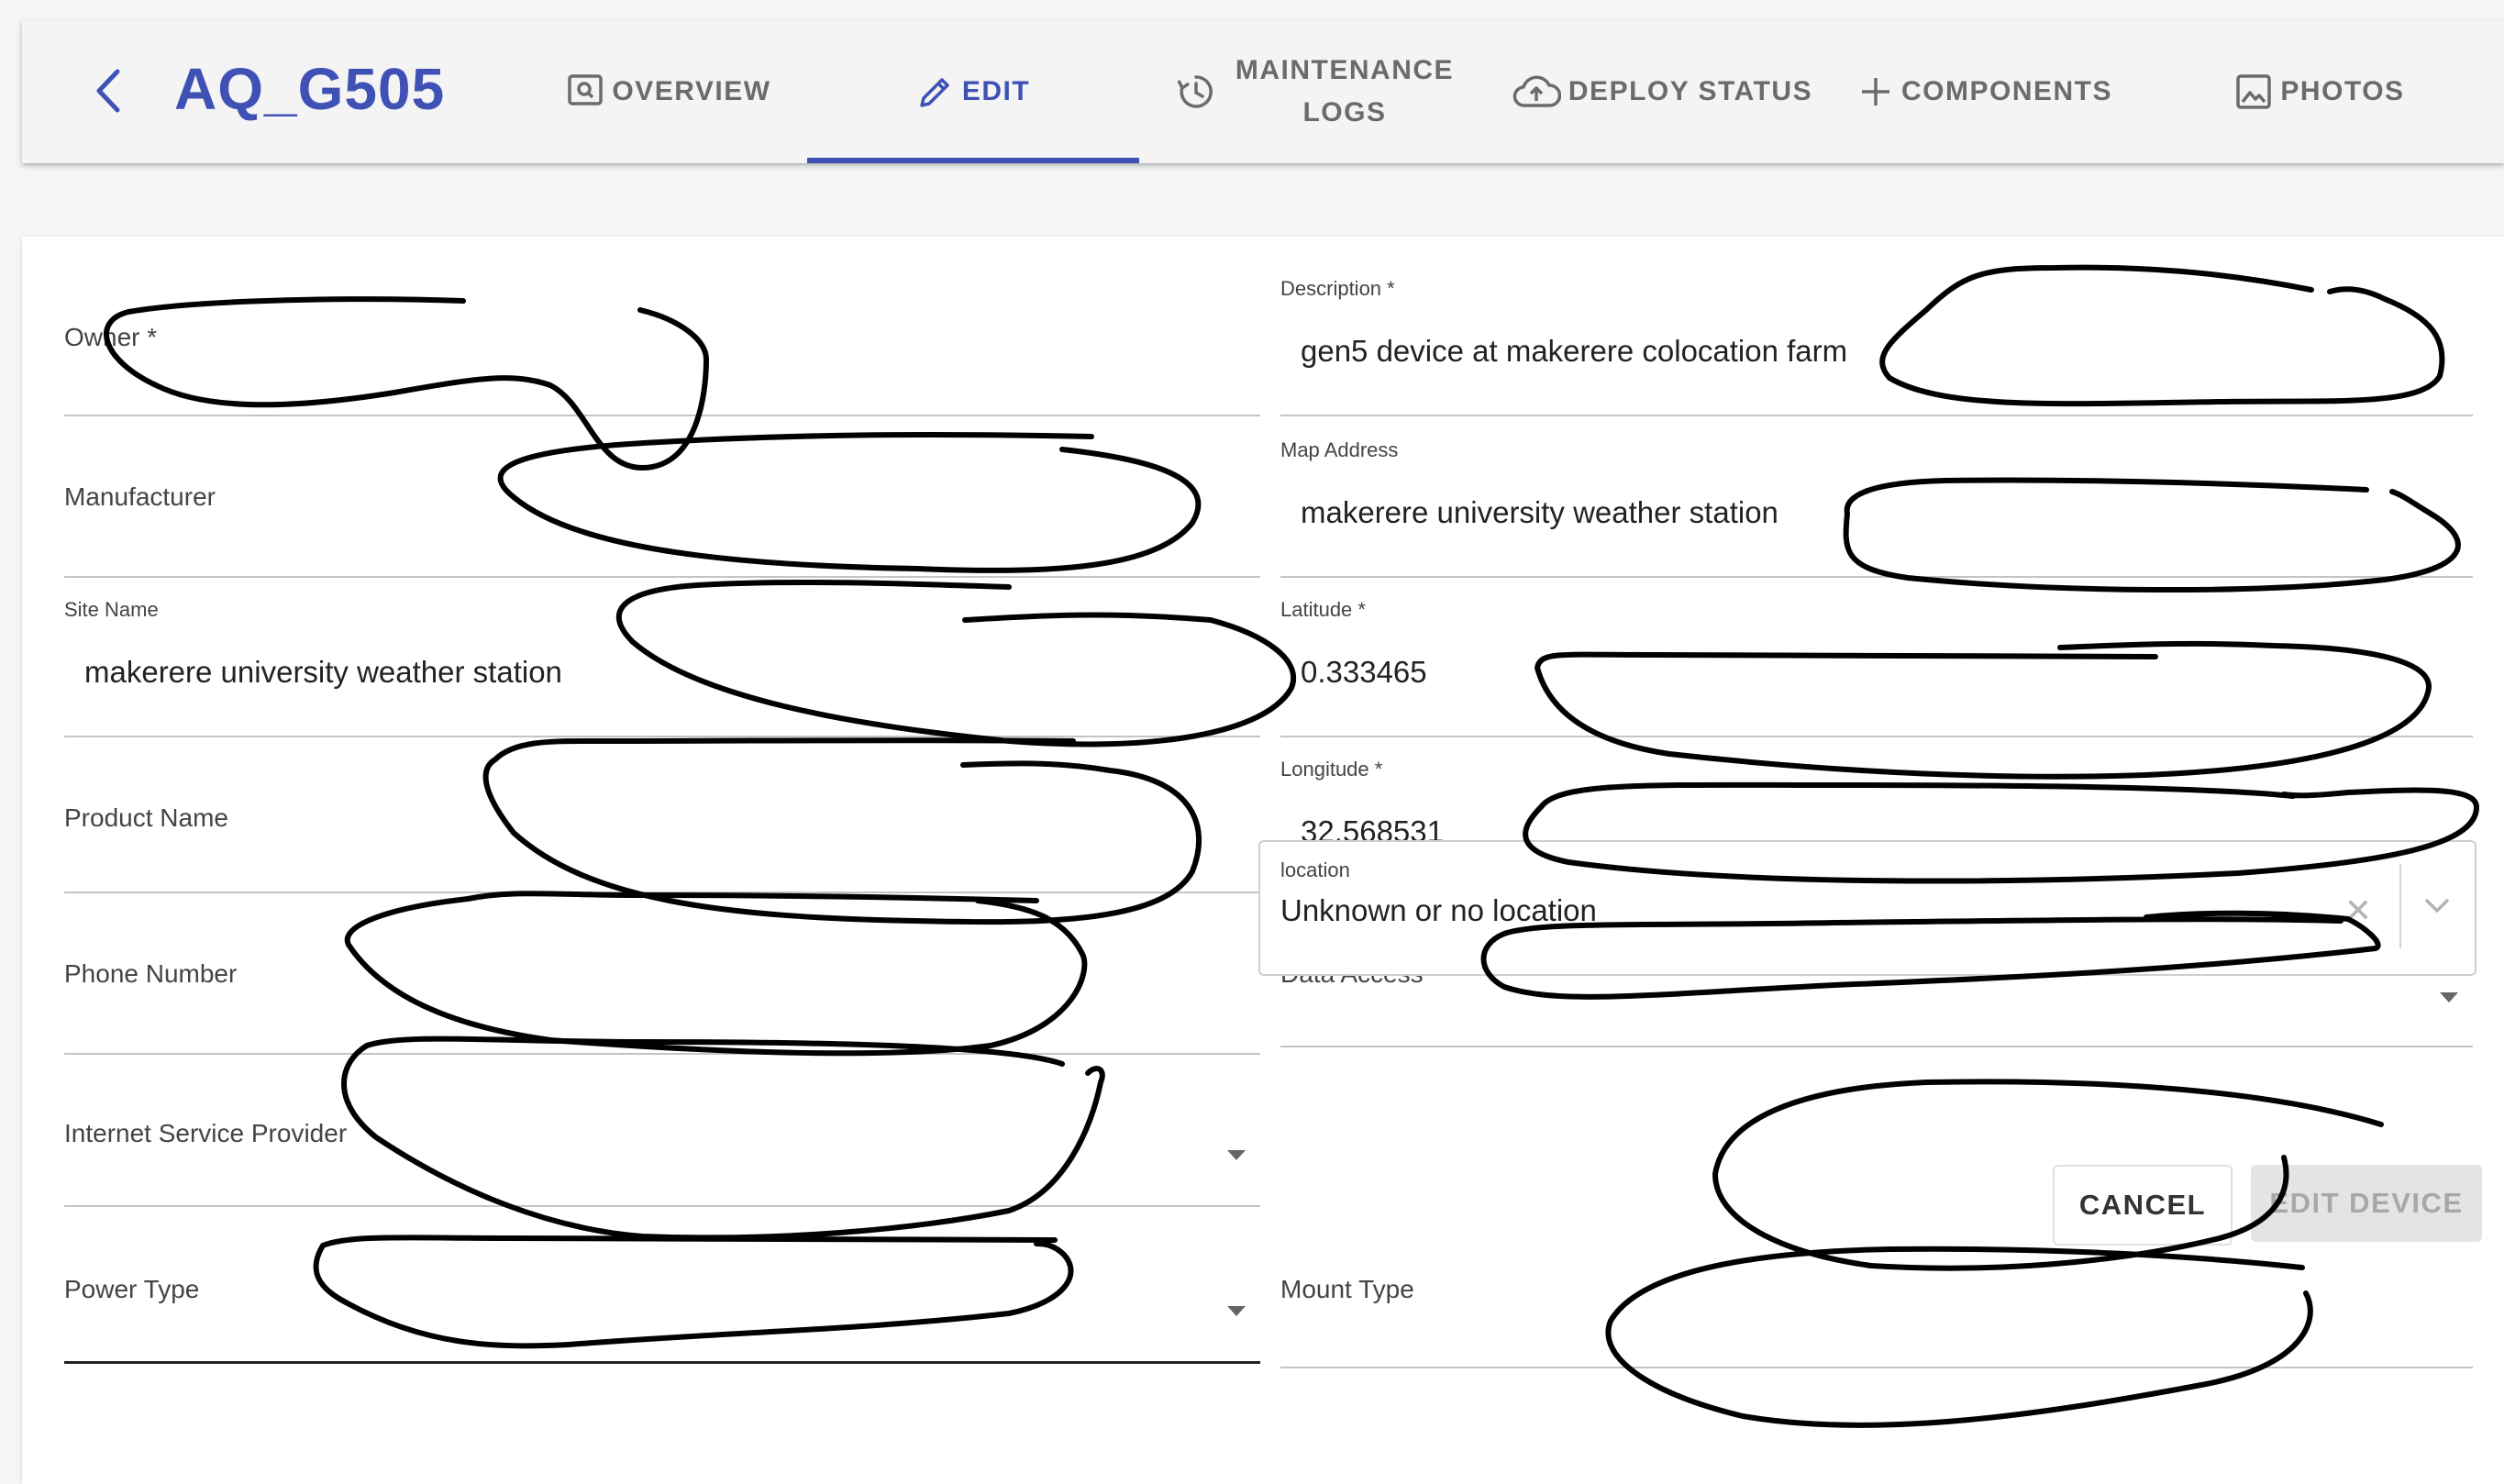 The width and height of the screenshot is (2504, 1484). Describe the element at coordinates (996, 91) in the screenshot. I see `tab-edit-label: EDIT` at that location.